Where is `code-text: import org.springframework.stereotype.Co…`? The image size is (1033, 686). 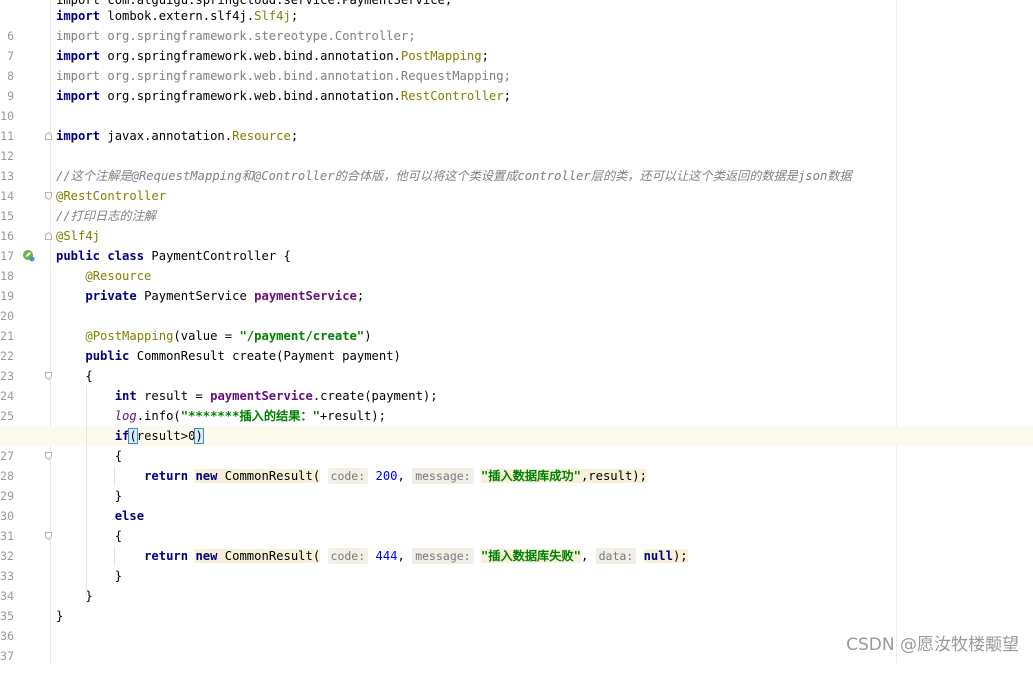 code-text: import org.springframework.stereotype.Co… is located at coordinates (236, 36).